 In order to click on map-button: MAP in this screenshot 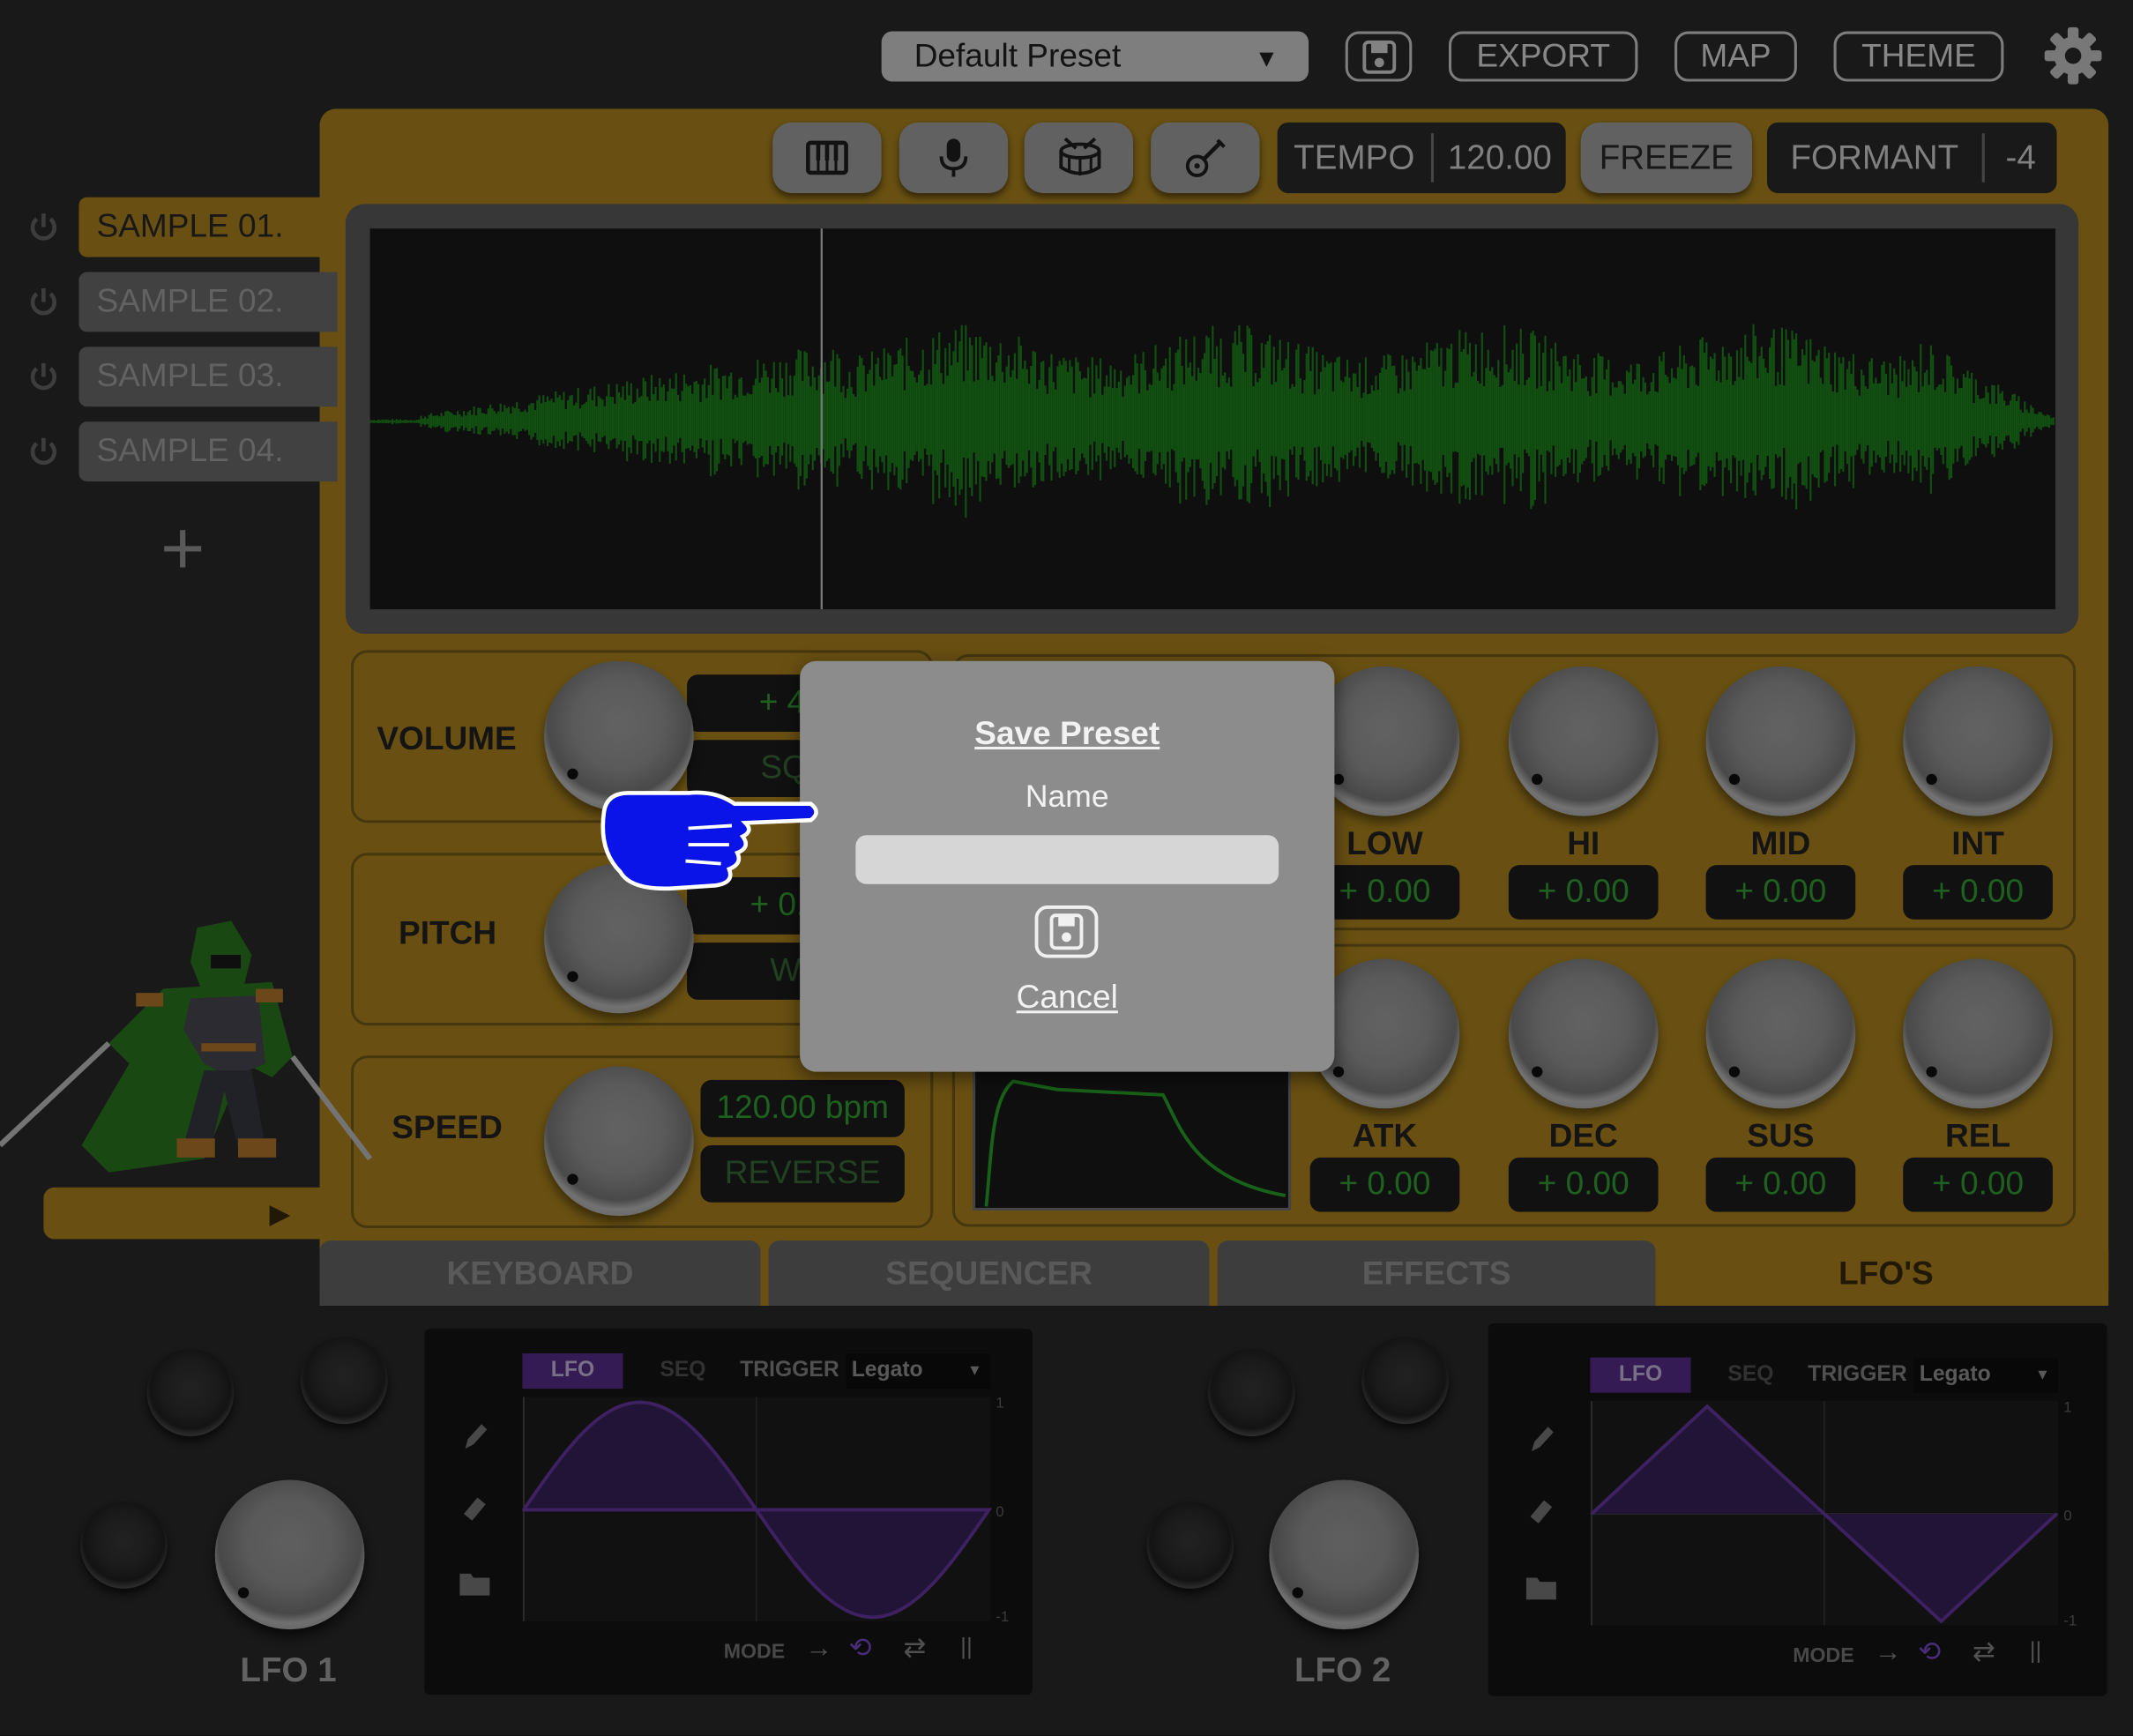, I will do `click(1736, 56)`.